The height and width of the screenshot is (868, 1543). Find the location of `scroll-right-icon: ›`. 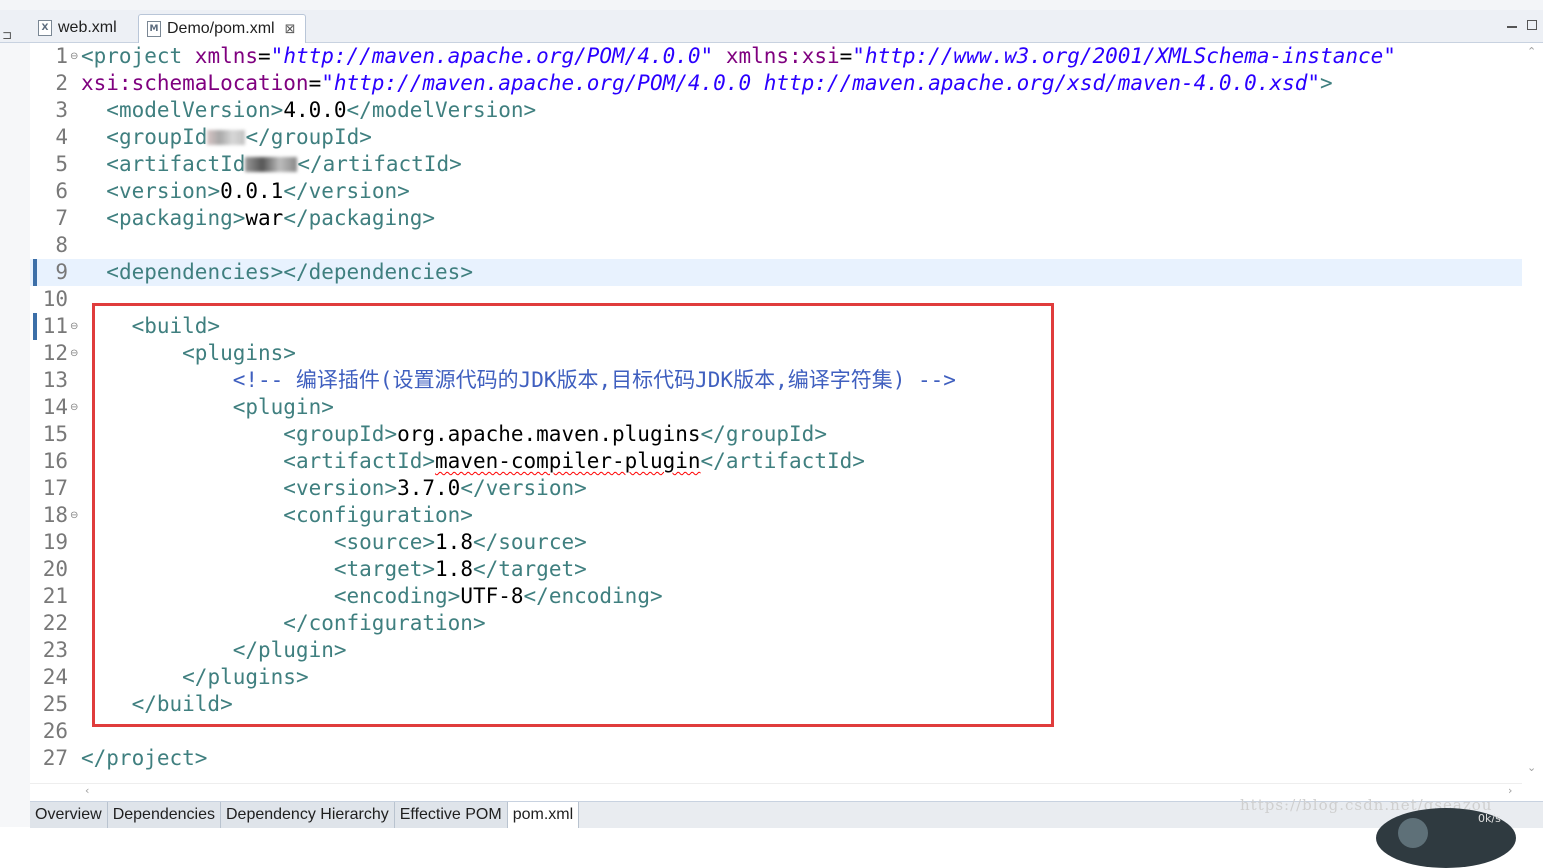

scroll-right-icon: › is located at coordinates (1510, 790).